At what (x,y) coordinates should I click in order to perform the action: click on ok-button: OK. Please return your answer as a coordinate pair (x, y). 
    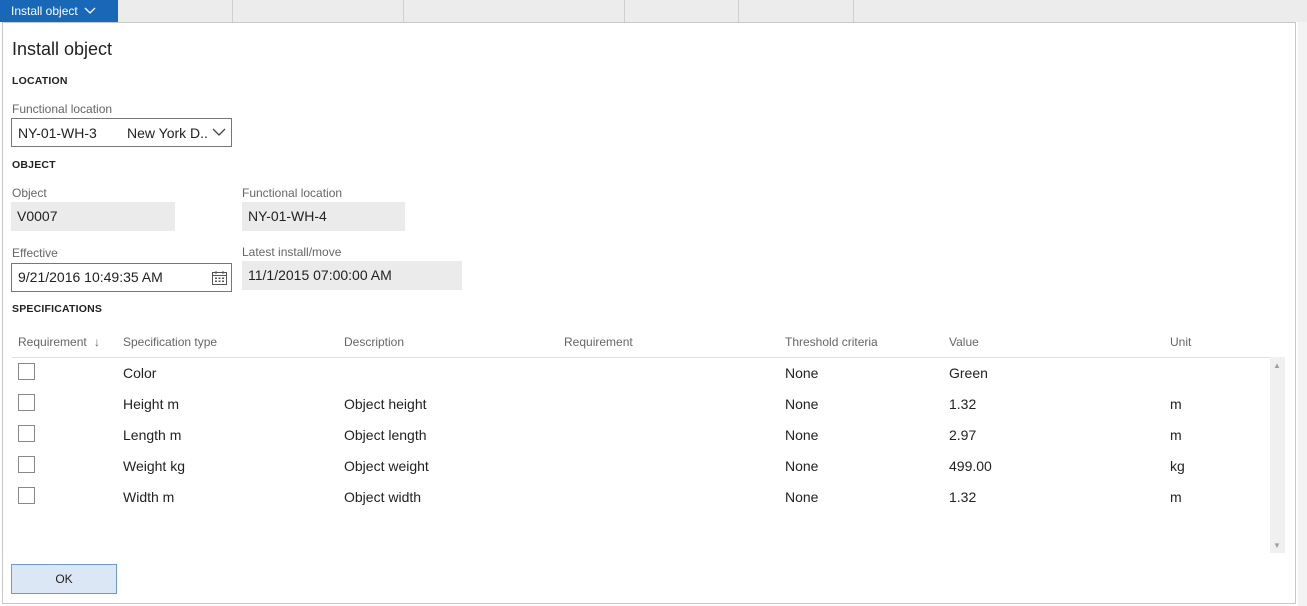
    Looking at the image, I should click on (64, 579).